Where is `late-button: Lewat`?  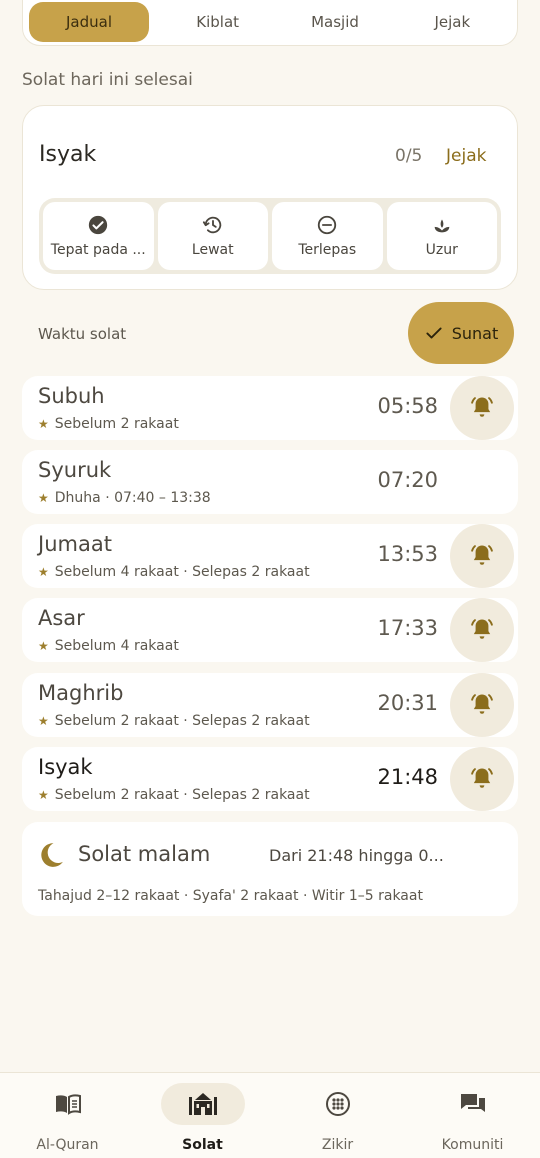 late-button: Lewat is located at coordinates (212, 236).